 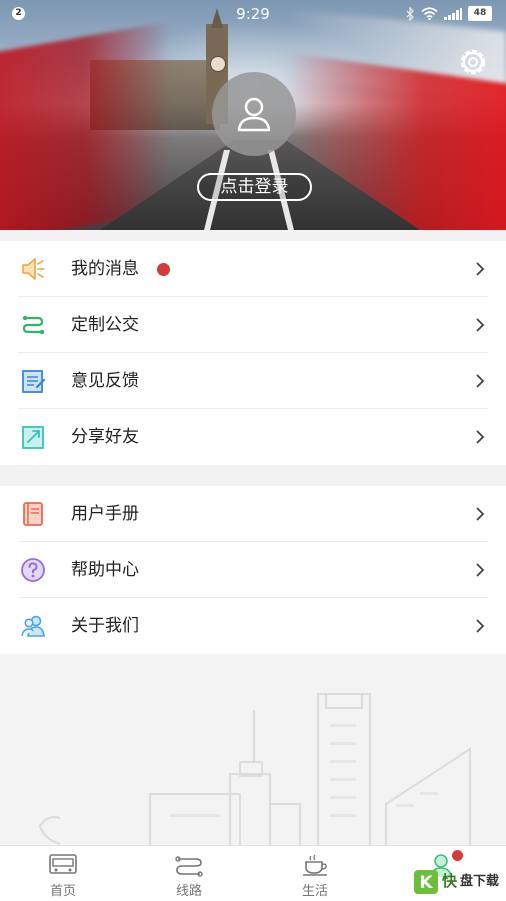 I want to click on menu-item-user-manual: 用户手册, so click(x=253, y=514).